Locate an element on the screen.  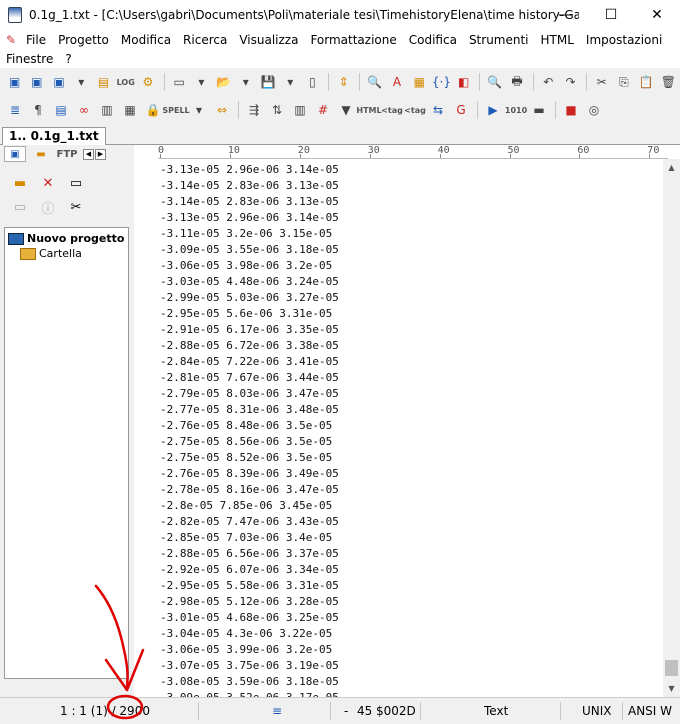
tree-folder: Cartella is located at coordinates (66, 253).